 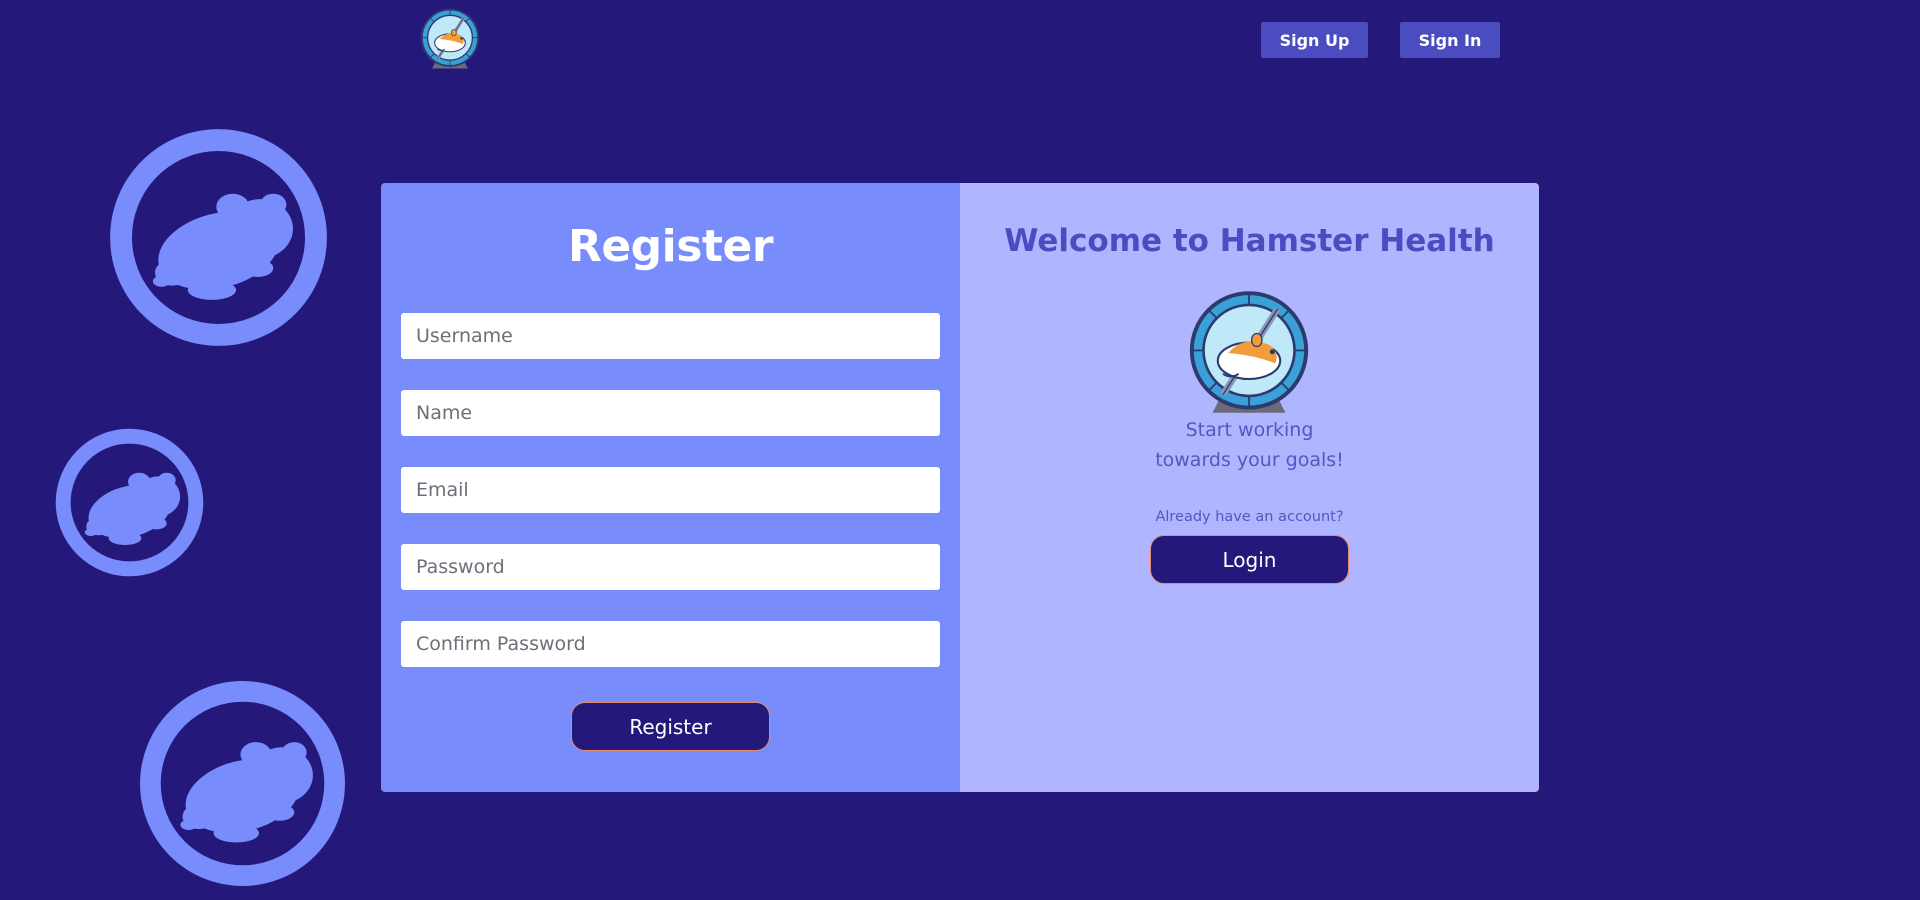 What do you see at coordinates (1249, 430) in the screenshot?
I see `tagline-line-1: Start working` at bounding box center [1249, 430].